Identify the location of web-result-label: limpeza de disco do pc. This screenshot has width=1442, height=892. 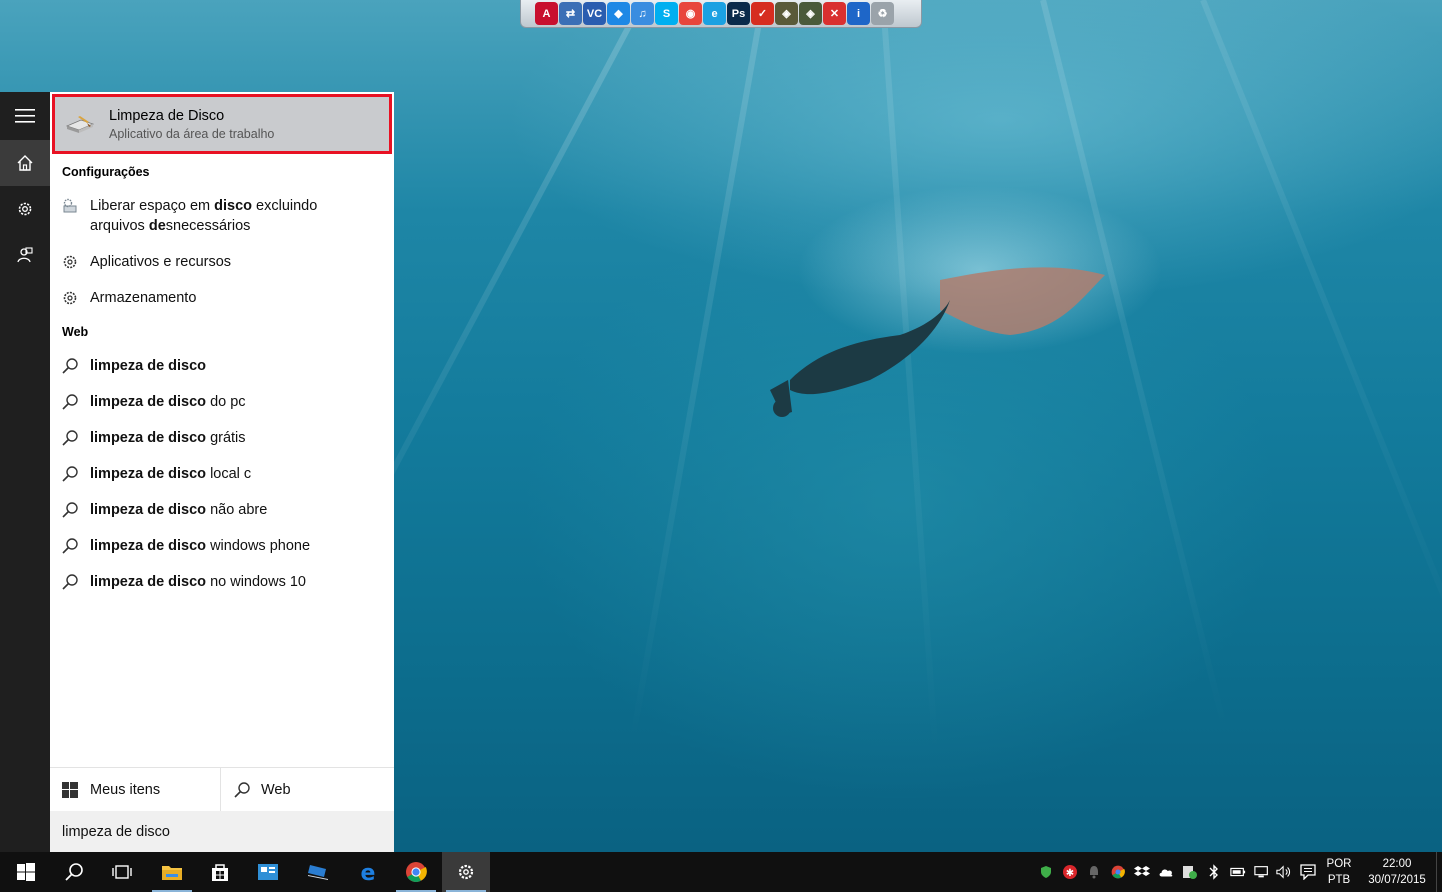
(168, 402).